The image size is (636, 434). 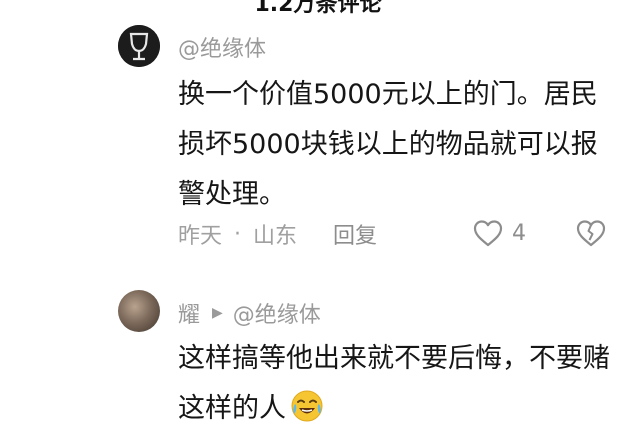 I want to click on heart-outline-icon, so click(x=488, y=233).